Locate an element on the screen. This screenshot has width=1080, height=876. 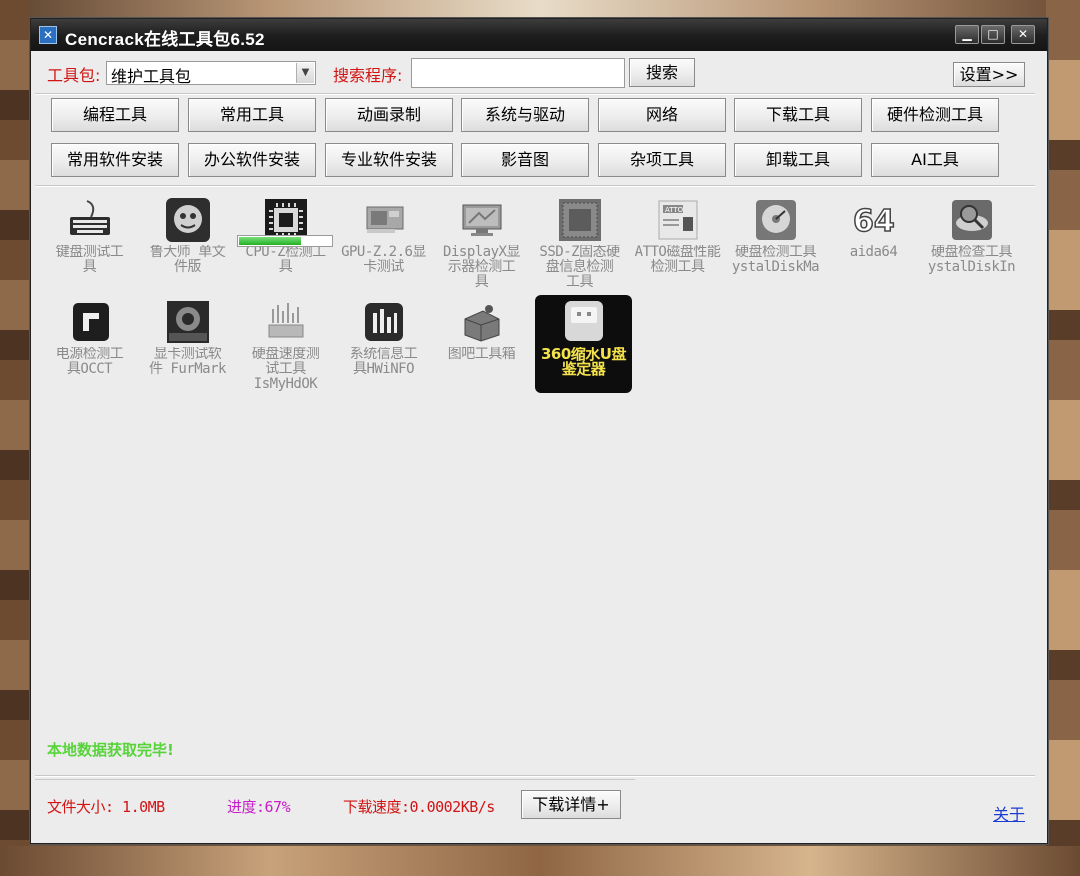
download-details-button: 下载详情+ is located at coordinates (571, 804).